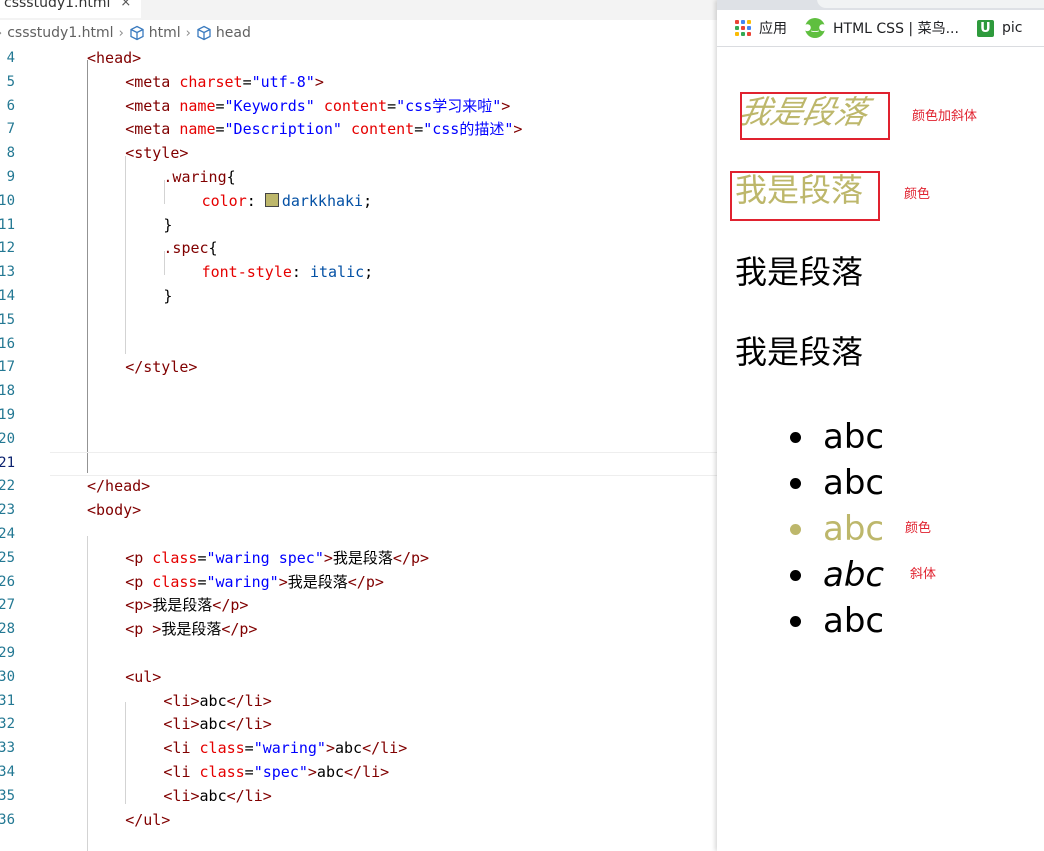  What do you see at coordinates (358, 178) in the screenshot?
I see `code-line: 9 .waring{` at bounding box center [358, 178].